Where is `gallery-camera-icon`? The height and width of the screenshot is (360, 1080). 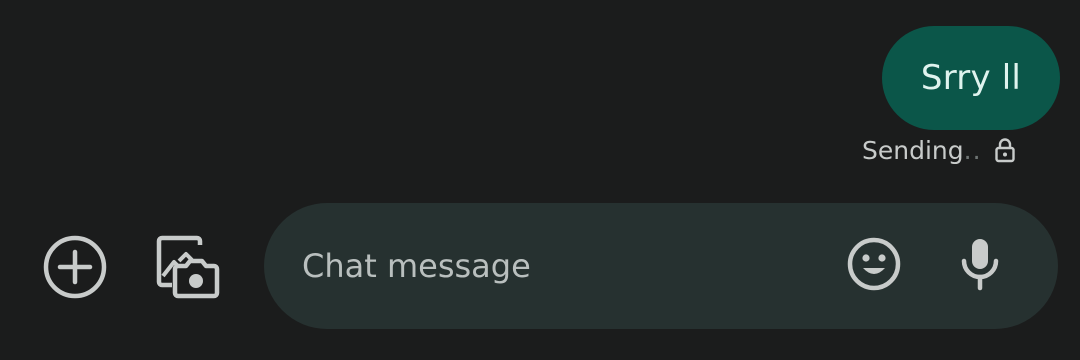 gallery-camera-icon is located at coordinates (187, 269).